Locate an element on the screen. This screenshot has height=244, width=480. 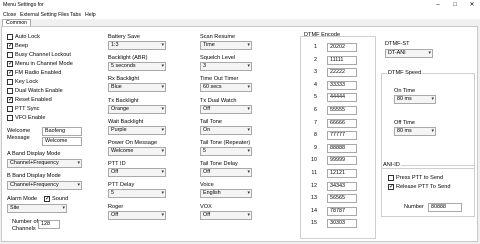
off-time-select: 80 ms ▾ is located at coordinates (415, 131).